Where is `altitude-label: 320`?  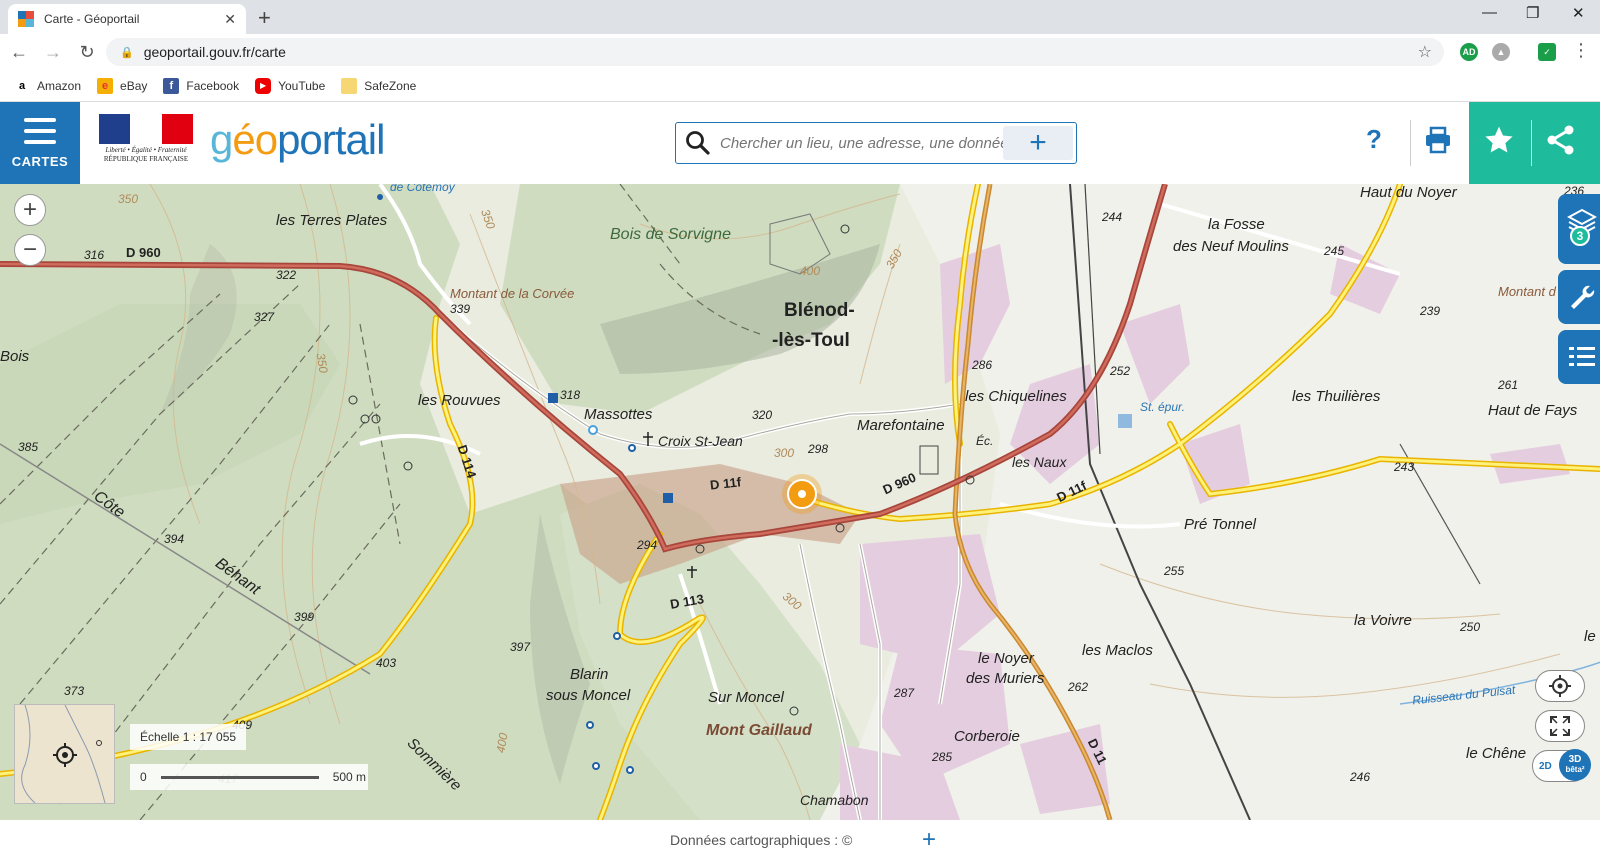
altitude-label: 320 is located at coordinates (762, 415).